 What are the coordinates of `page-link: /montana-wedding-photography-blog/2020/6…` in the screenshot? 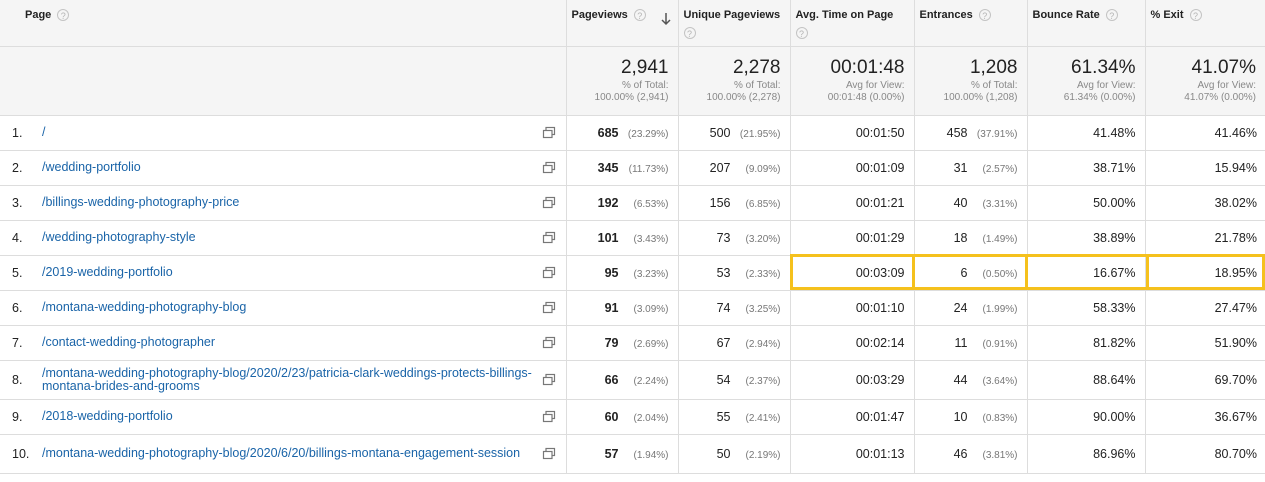 It's located at (289, 453).